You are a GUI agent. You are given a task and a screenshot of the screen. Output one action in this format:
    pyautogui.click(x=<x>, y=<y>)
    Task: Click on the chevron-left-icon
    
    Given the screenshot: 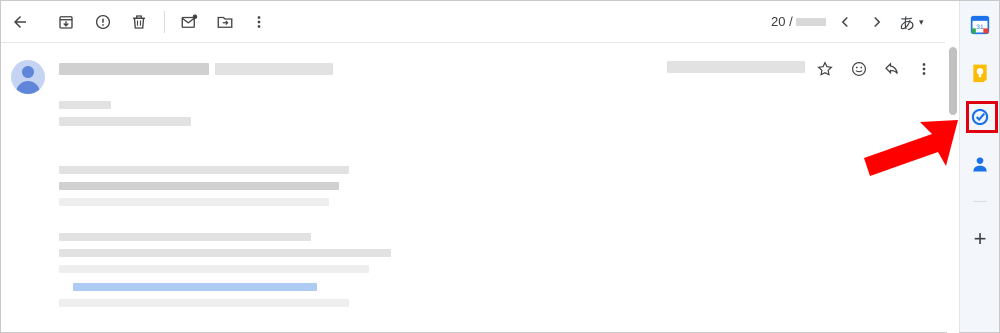 What is the action you would take?
    pyautogui.click(x=845, y=22)
    